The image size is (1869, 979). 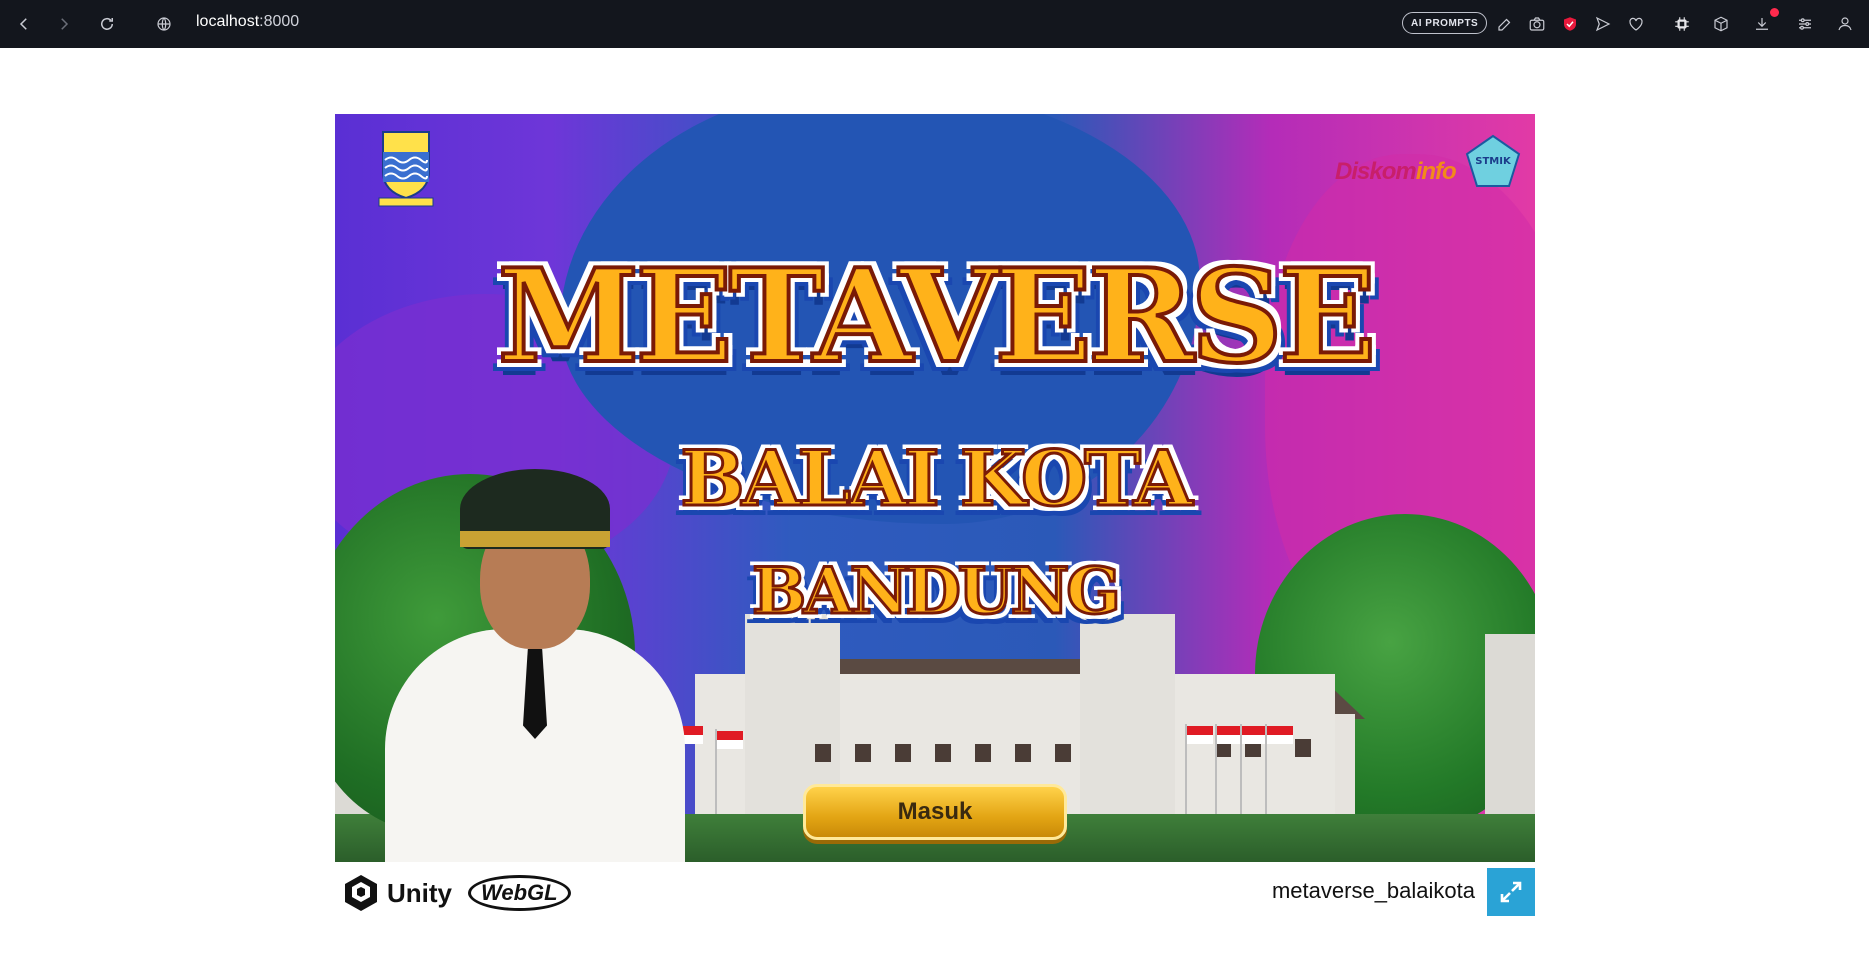 I want to click on url-host: localhost, so click(x=228, y=21).